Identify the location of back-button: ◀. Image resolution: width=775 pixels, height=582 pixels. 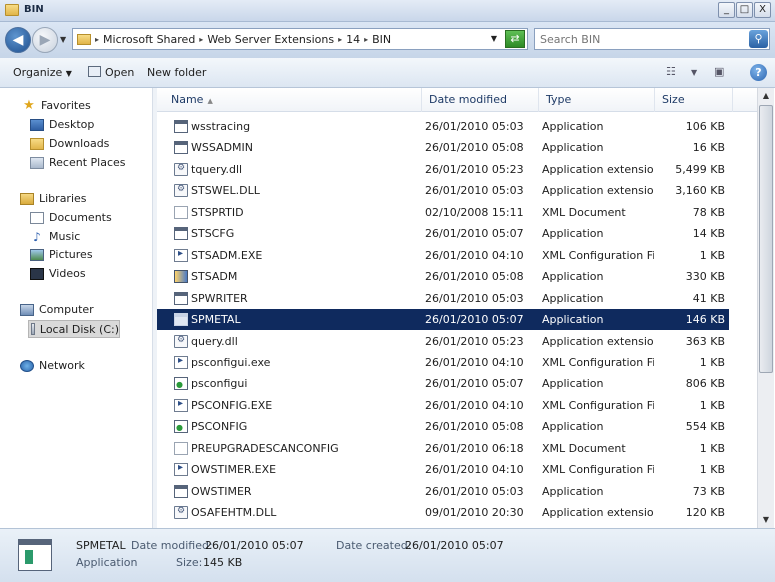
(18, 40).